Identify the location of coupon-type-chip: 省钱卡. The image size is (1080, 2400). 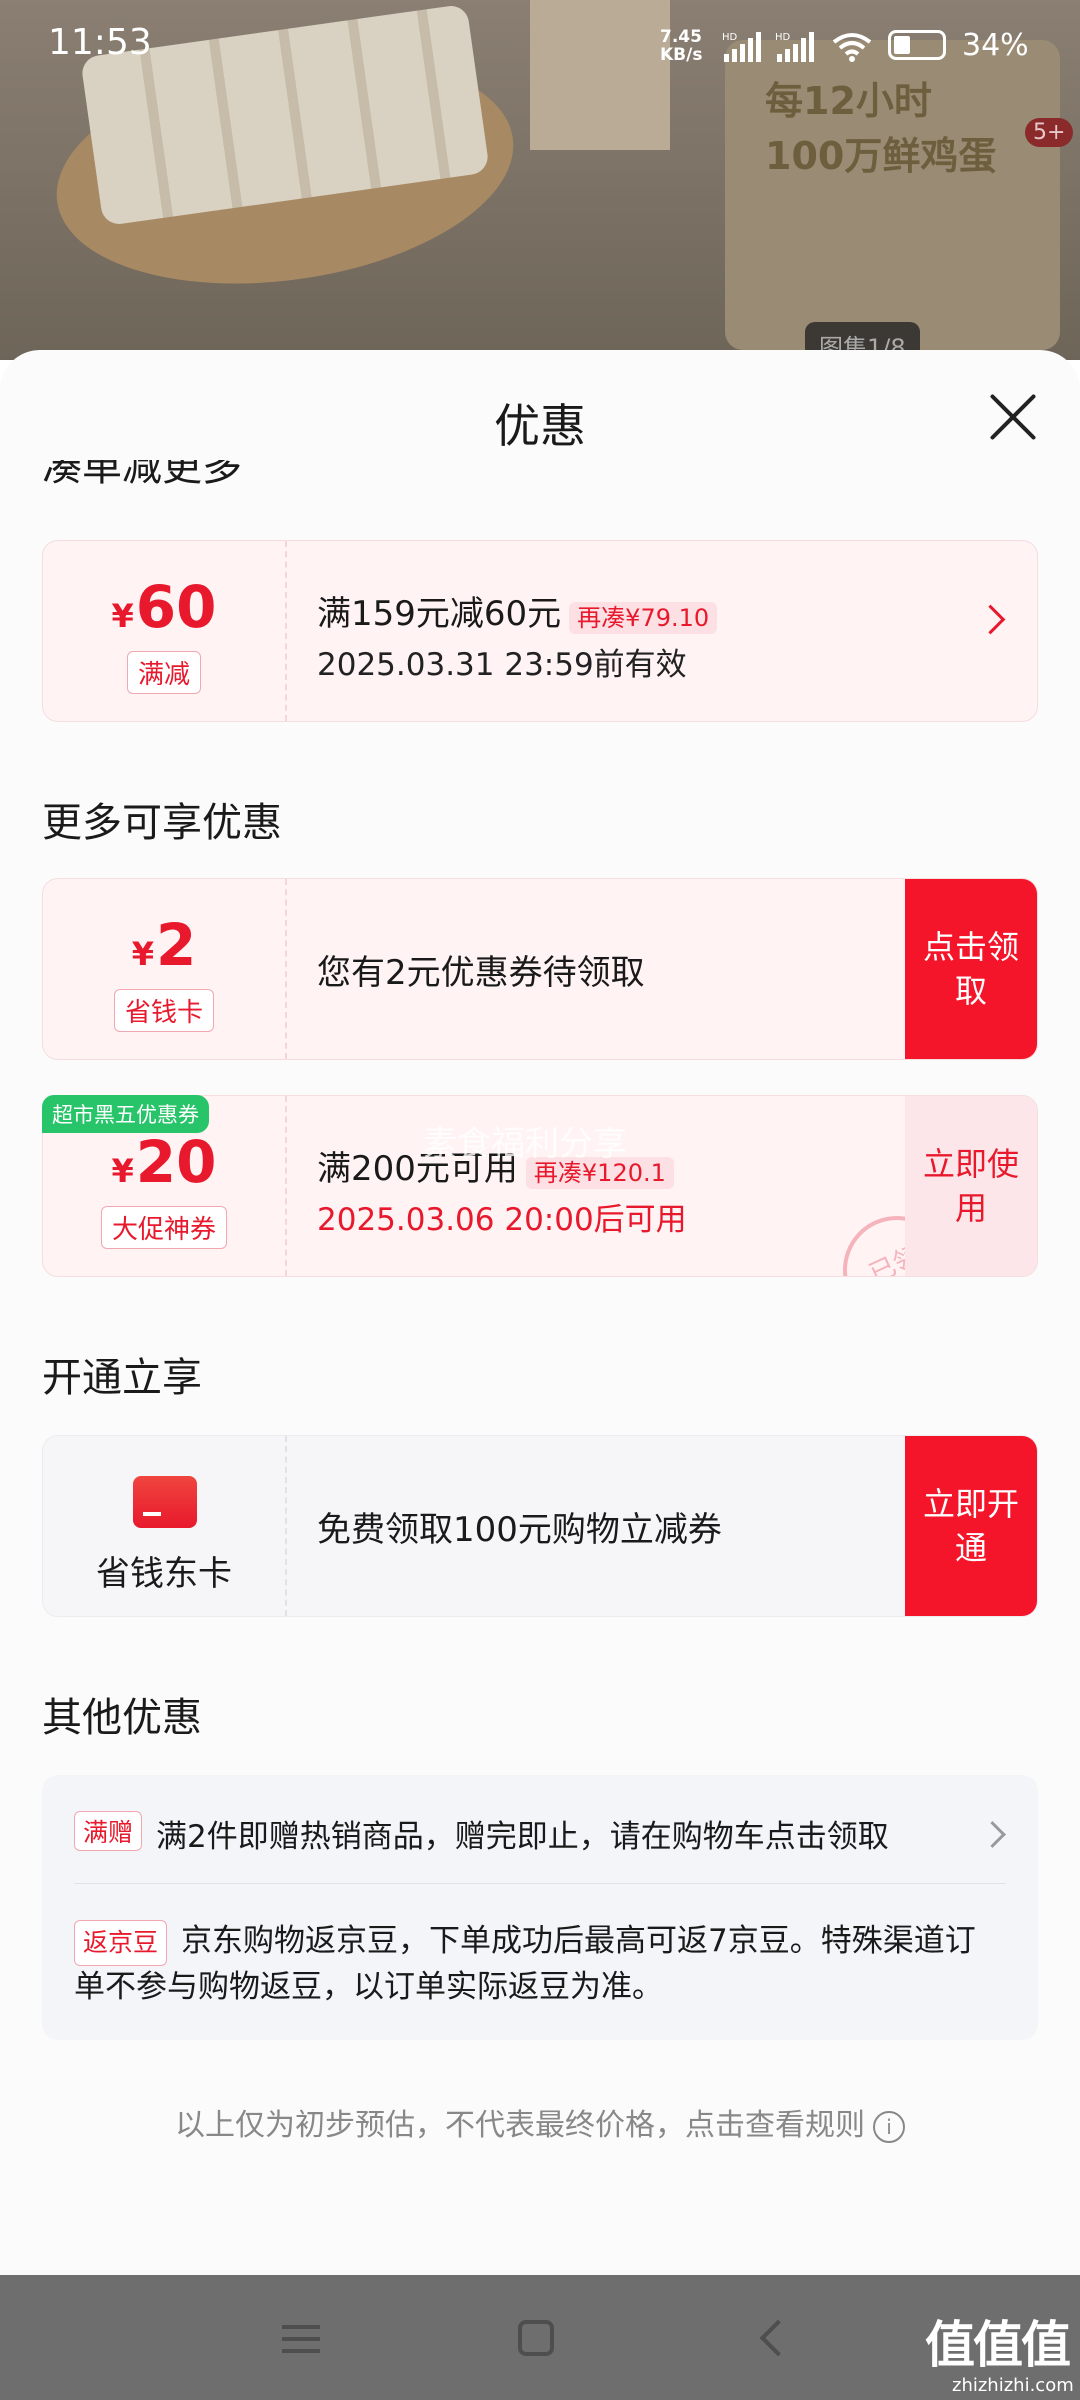
(164, 1010).